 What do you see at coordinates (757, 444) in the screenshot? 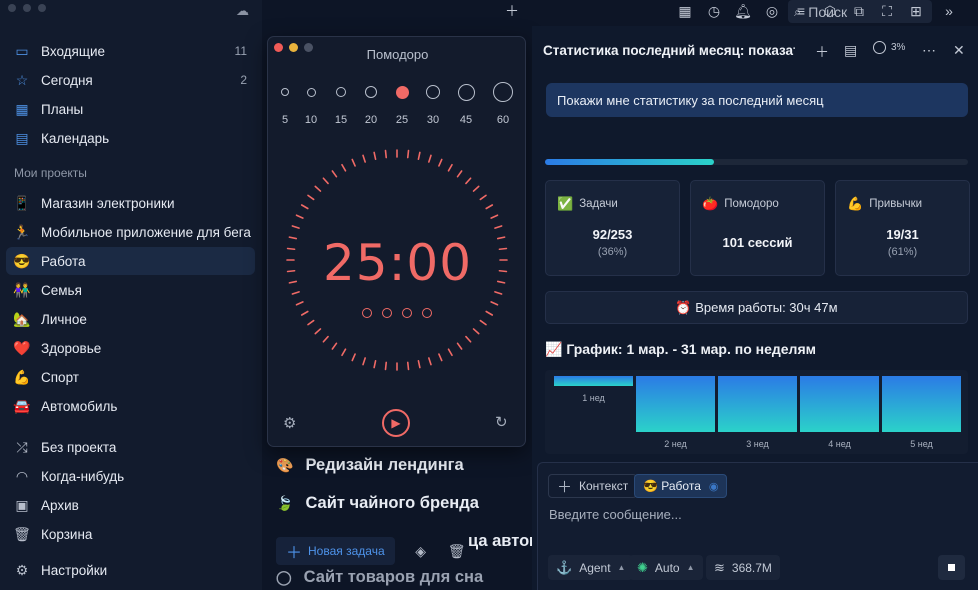
I see `chart-tick-label: 3 нед` at bounding box center [757, 444].